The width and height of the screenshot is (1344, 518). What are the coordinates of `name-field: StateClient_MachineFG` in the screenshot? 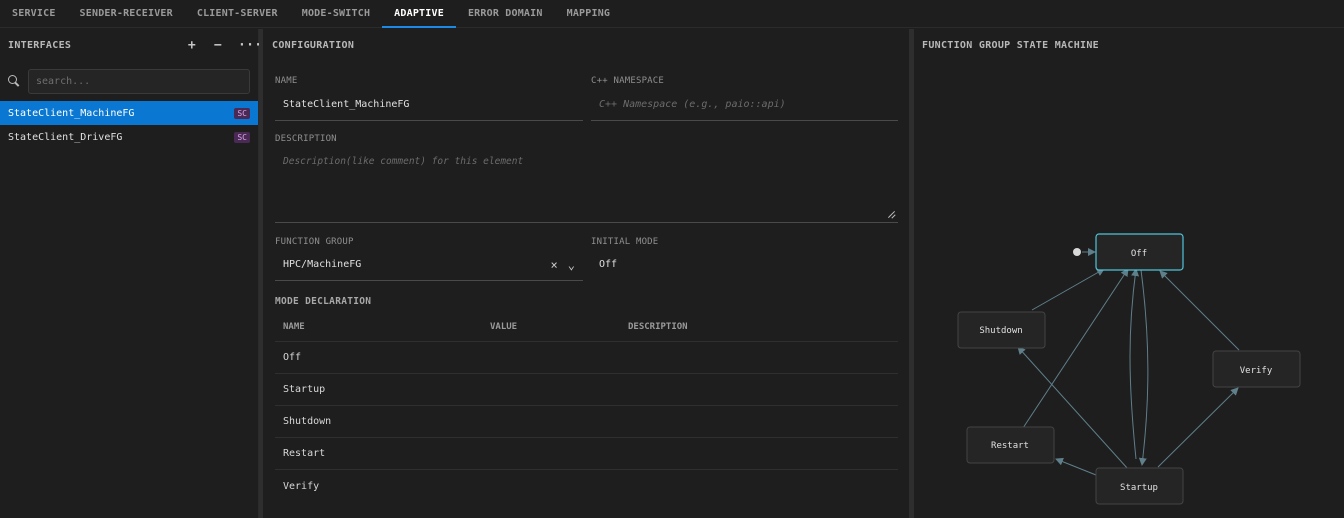 It's located at (429, 107).